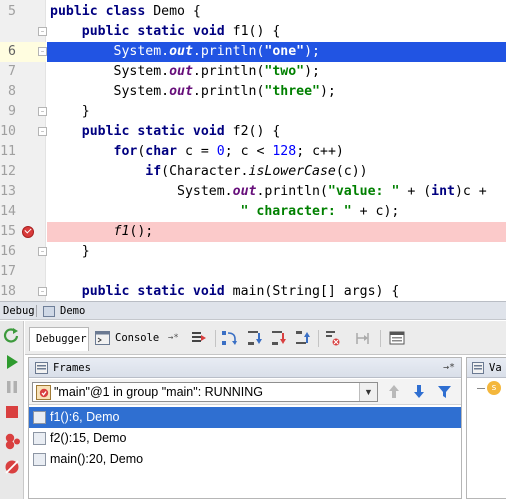 This screenshot has width=506, height=499. I want to click on frame-row: main():20, Demo, so click(245, 459).